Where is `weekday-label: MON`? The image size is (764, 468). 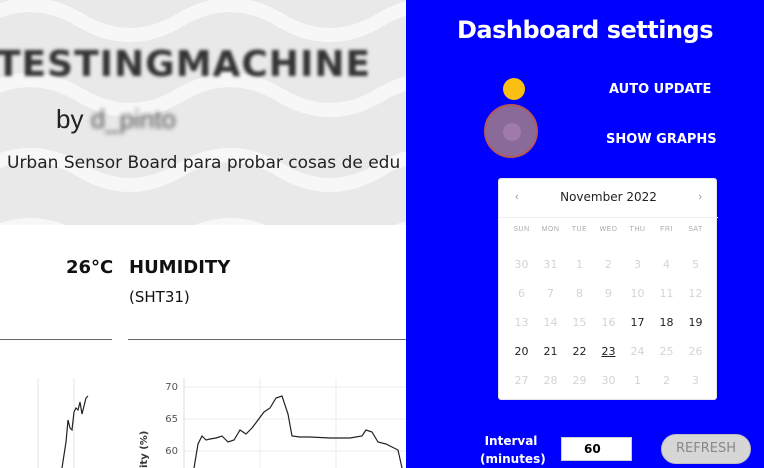 weekday-label: MON is located at coordinates (550, 229).